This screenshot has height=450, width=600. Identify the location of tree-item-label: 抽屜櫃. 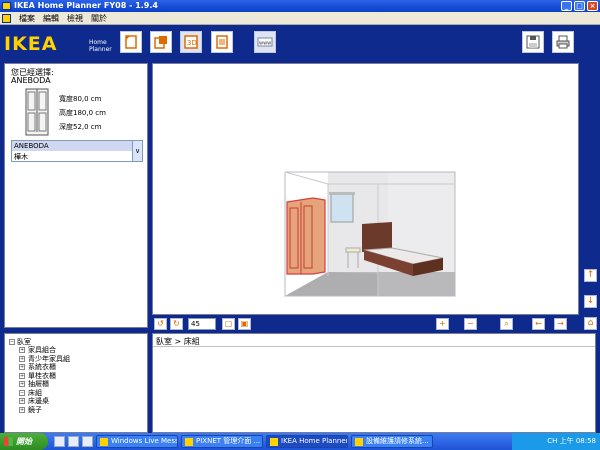
(38, 384).